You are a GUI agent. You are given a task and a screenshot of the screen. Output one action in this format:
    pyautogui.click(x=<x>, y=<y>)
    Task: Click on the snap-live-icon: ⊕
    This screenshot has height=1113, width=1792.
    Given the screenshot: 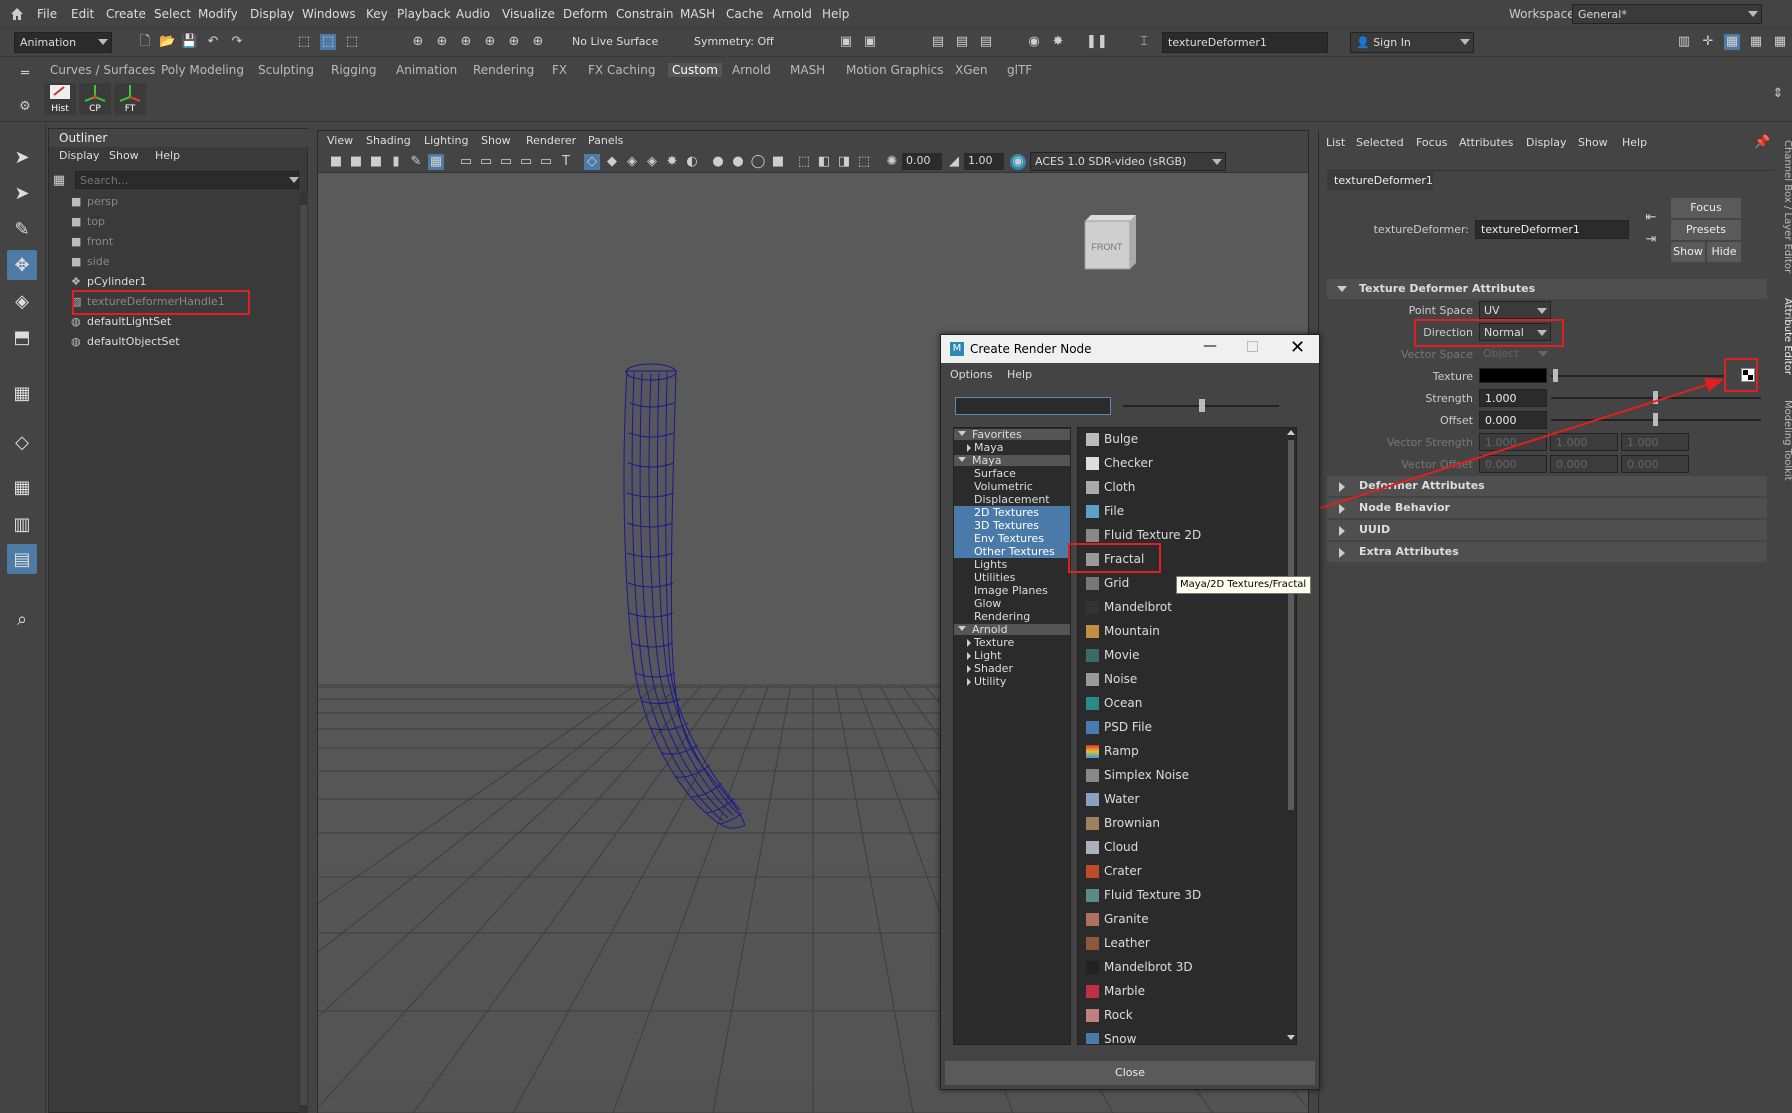 What is the action you would take?
    pyautogui.click(x=538, y=42)
    